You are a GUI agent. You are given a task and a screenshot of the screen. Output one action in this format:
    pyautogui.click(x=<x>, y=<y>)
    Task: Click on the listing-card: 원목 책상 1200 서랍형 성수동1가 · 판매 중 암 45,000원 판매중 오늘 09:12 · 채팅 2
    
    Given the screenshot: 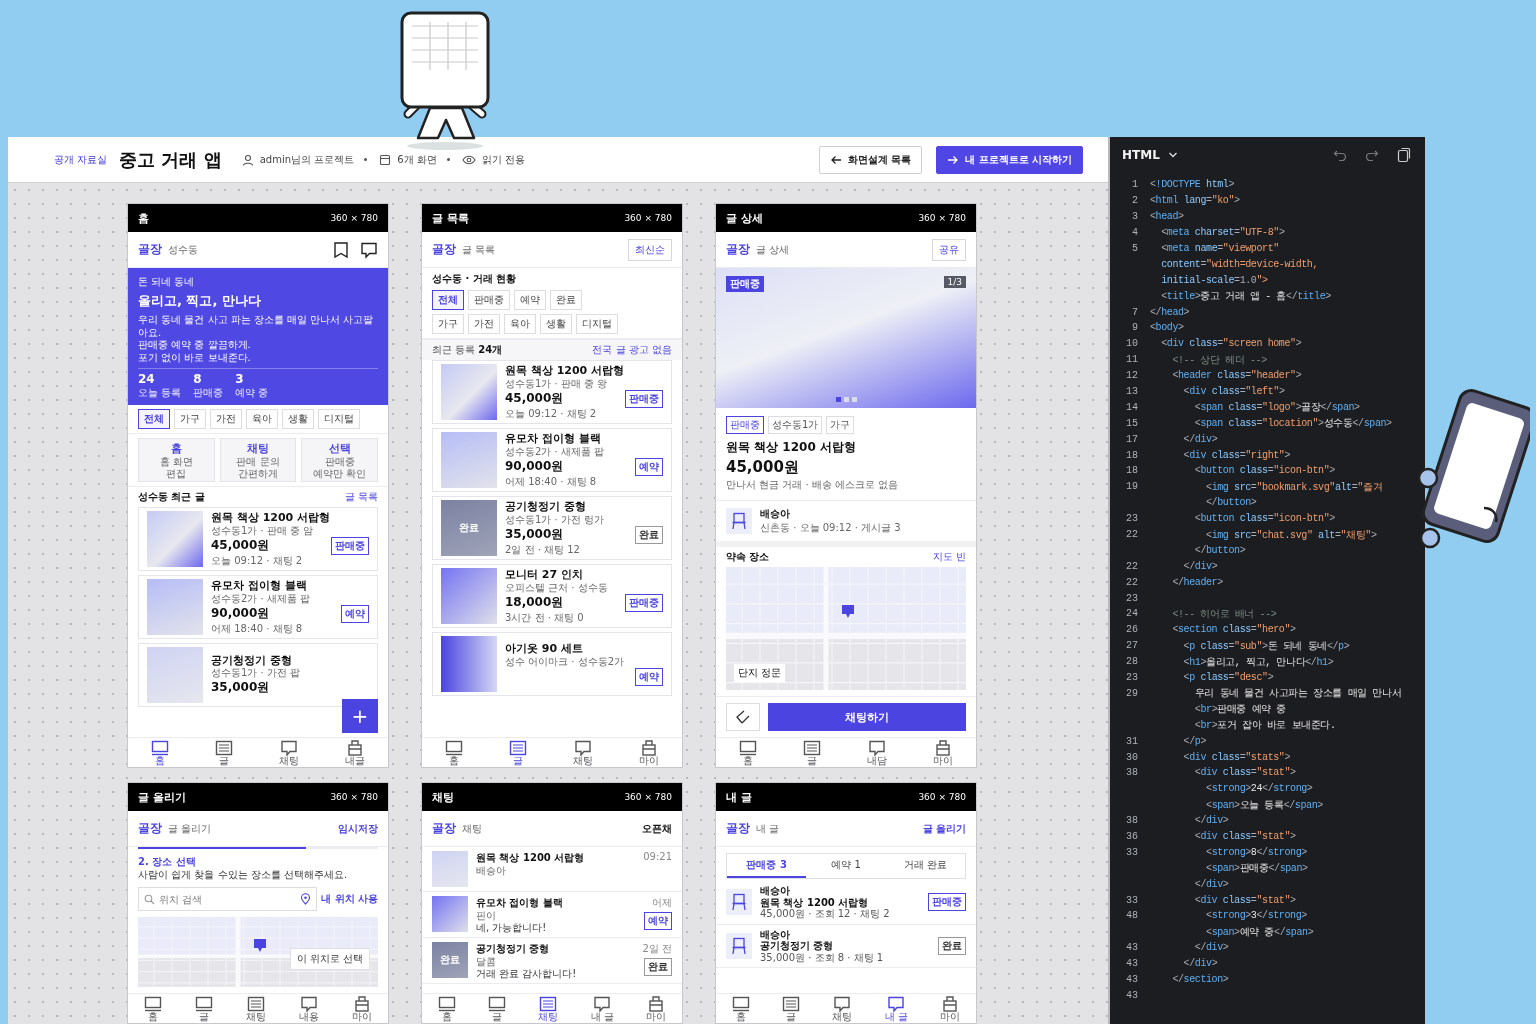 What is the action you would take?
    pyautogui.click(x=258, y=539)
    